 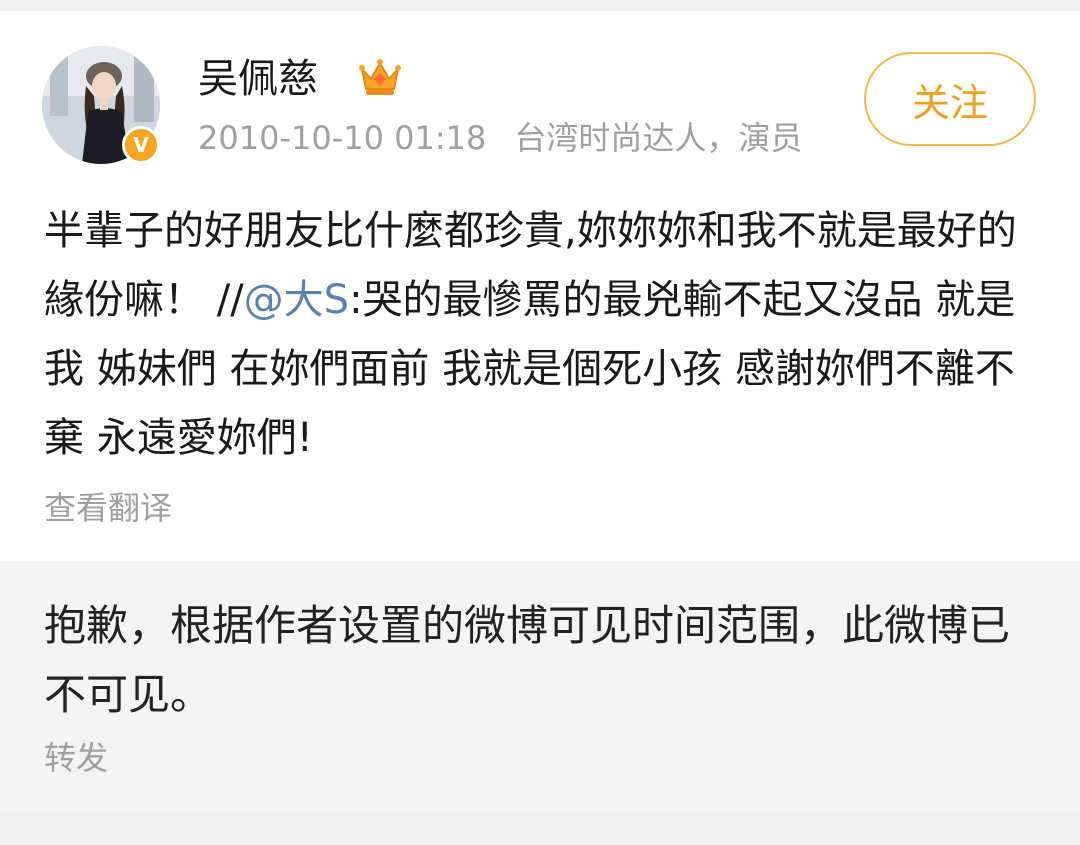 I want to click on post-timestamp: 2010-10-10 01:18, so click(x=342, y=138).